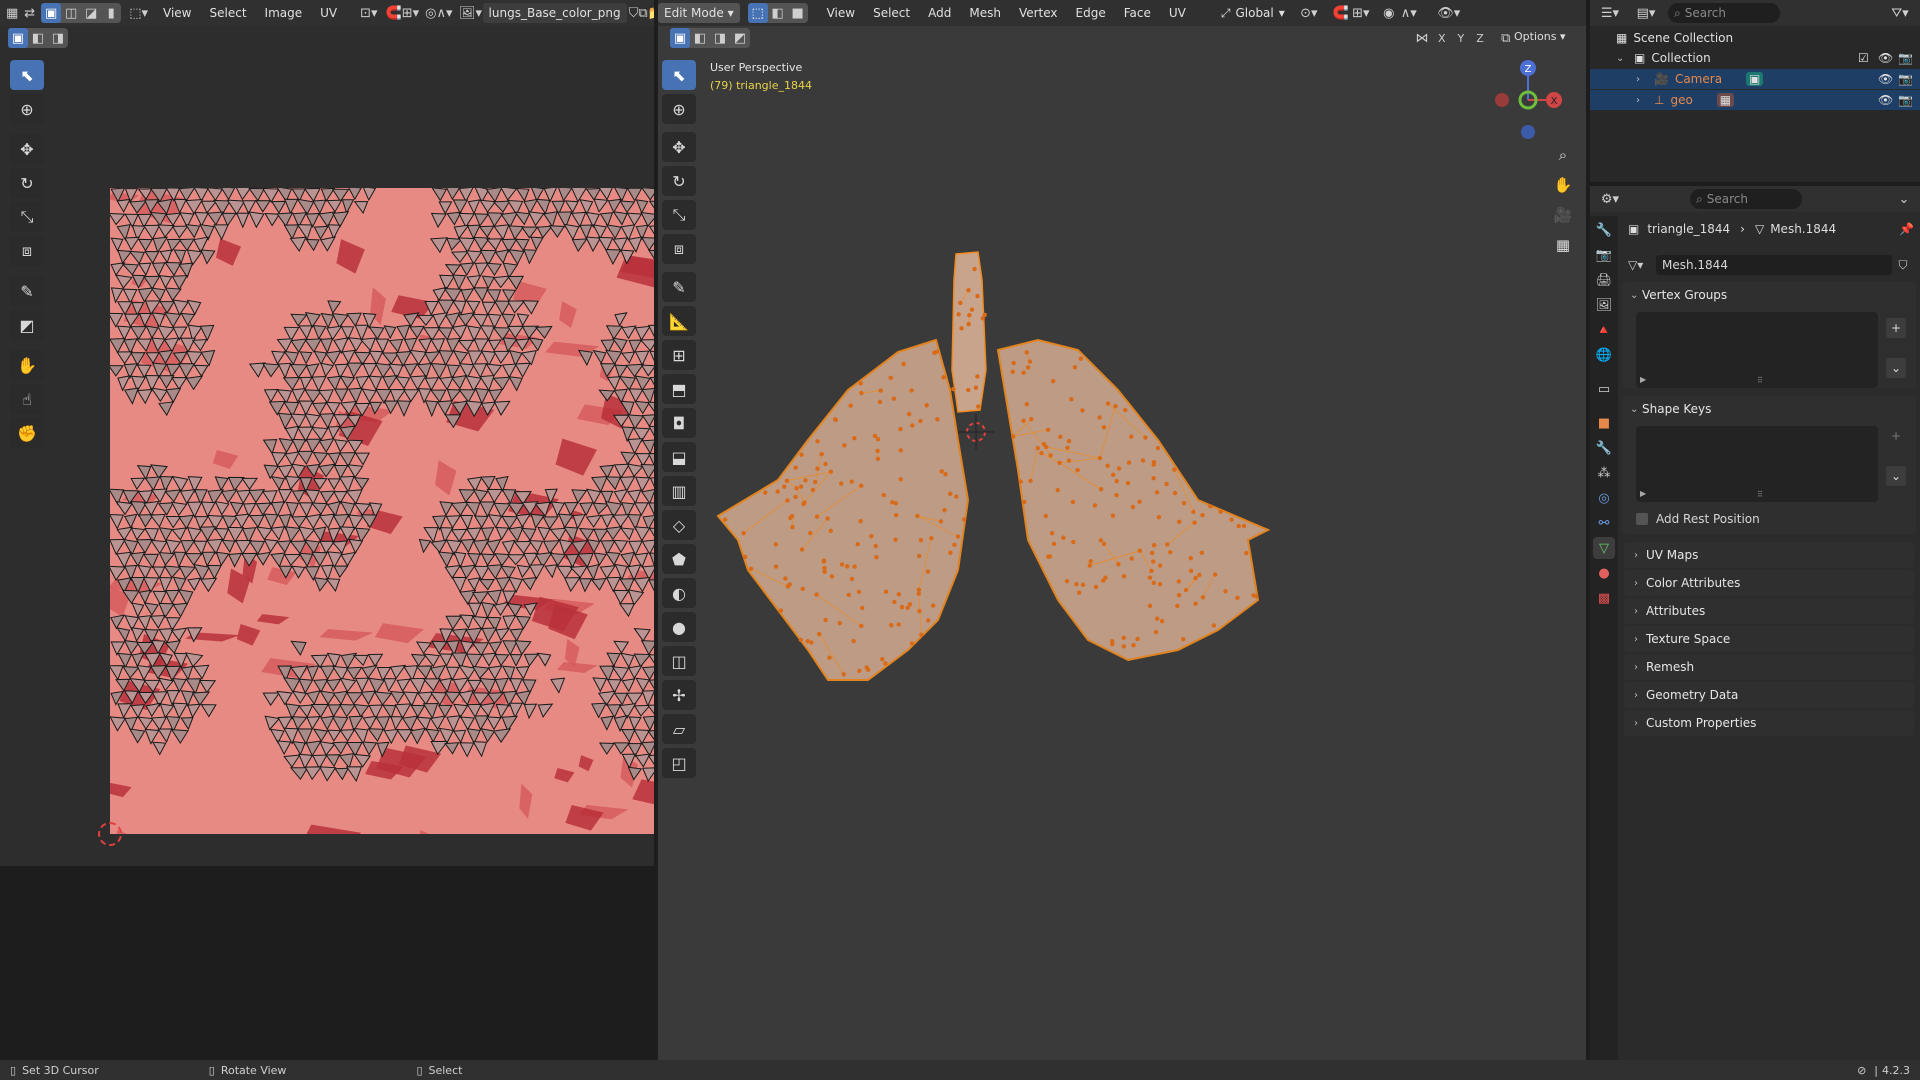 The height and width of the screenshot is (1080, 1920). I want to click on viewport-zoom-icon: ⌕, so click(1563, 155).